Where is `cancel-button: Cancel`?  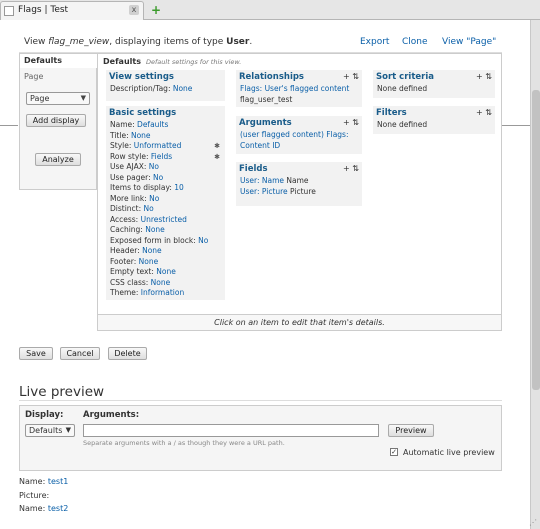 cancel-button: Cancel is located at coordinates (80, 353).